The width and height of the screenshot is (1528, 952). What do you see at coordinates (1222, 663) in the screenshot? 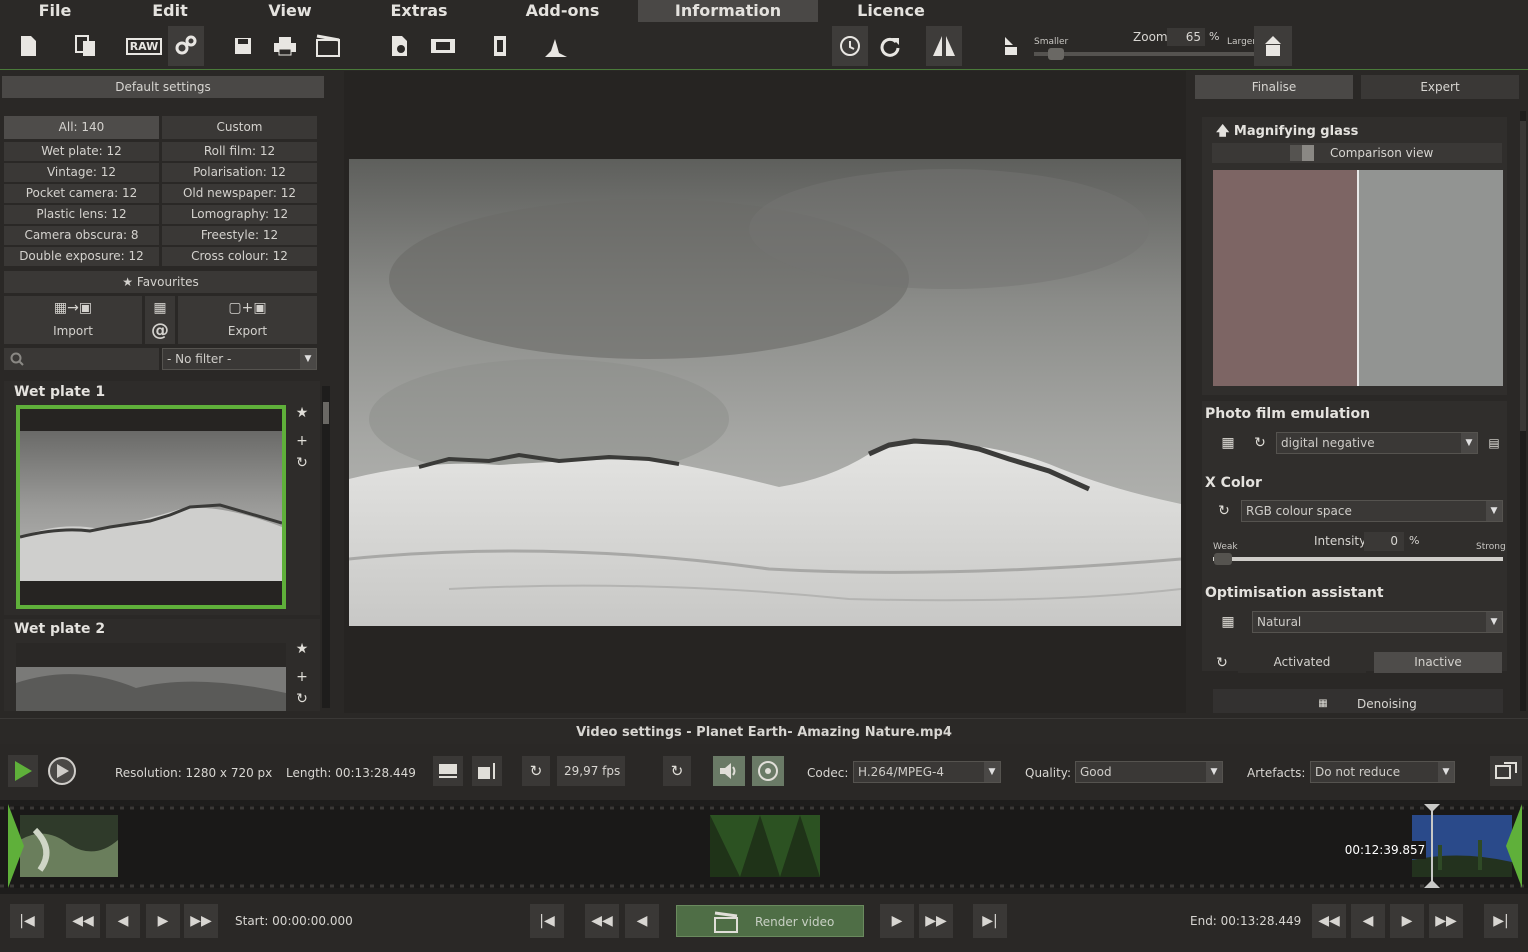
I see `optimisation-reset-icon: ↻` at bounding box center [1222, 663].